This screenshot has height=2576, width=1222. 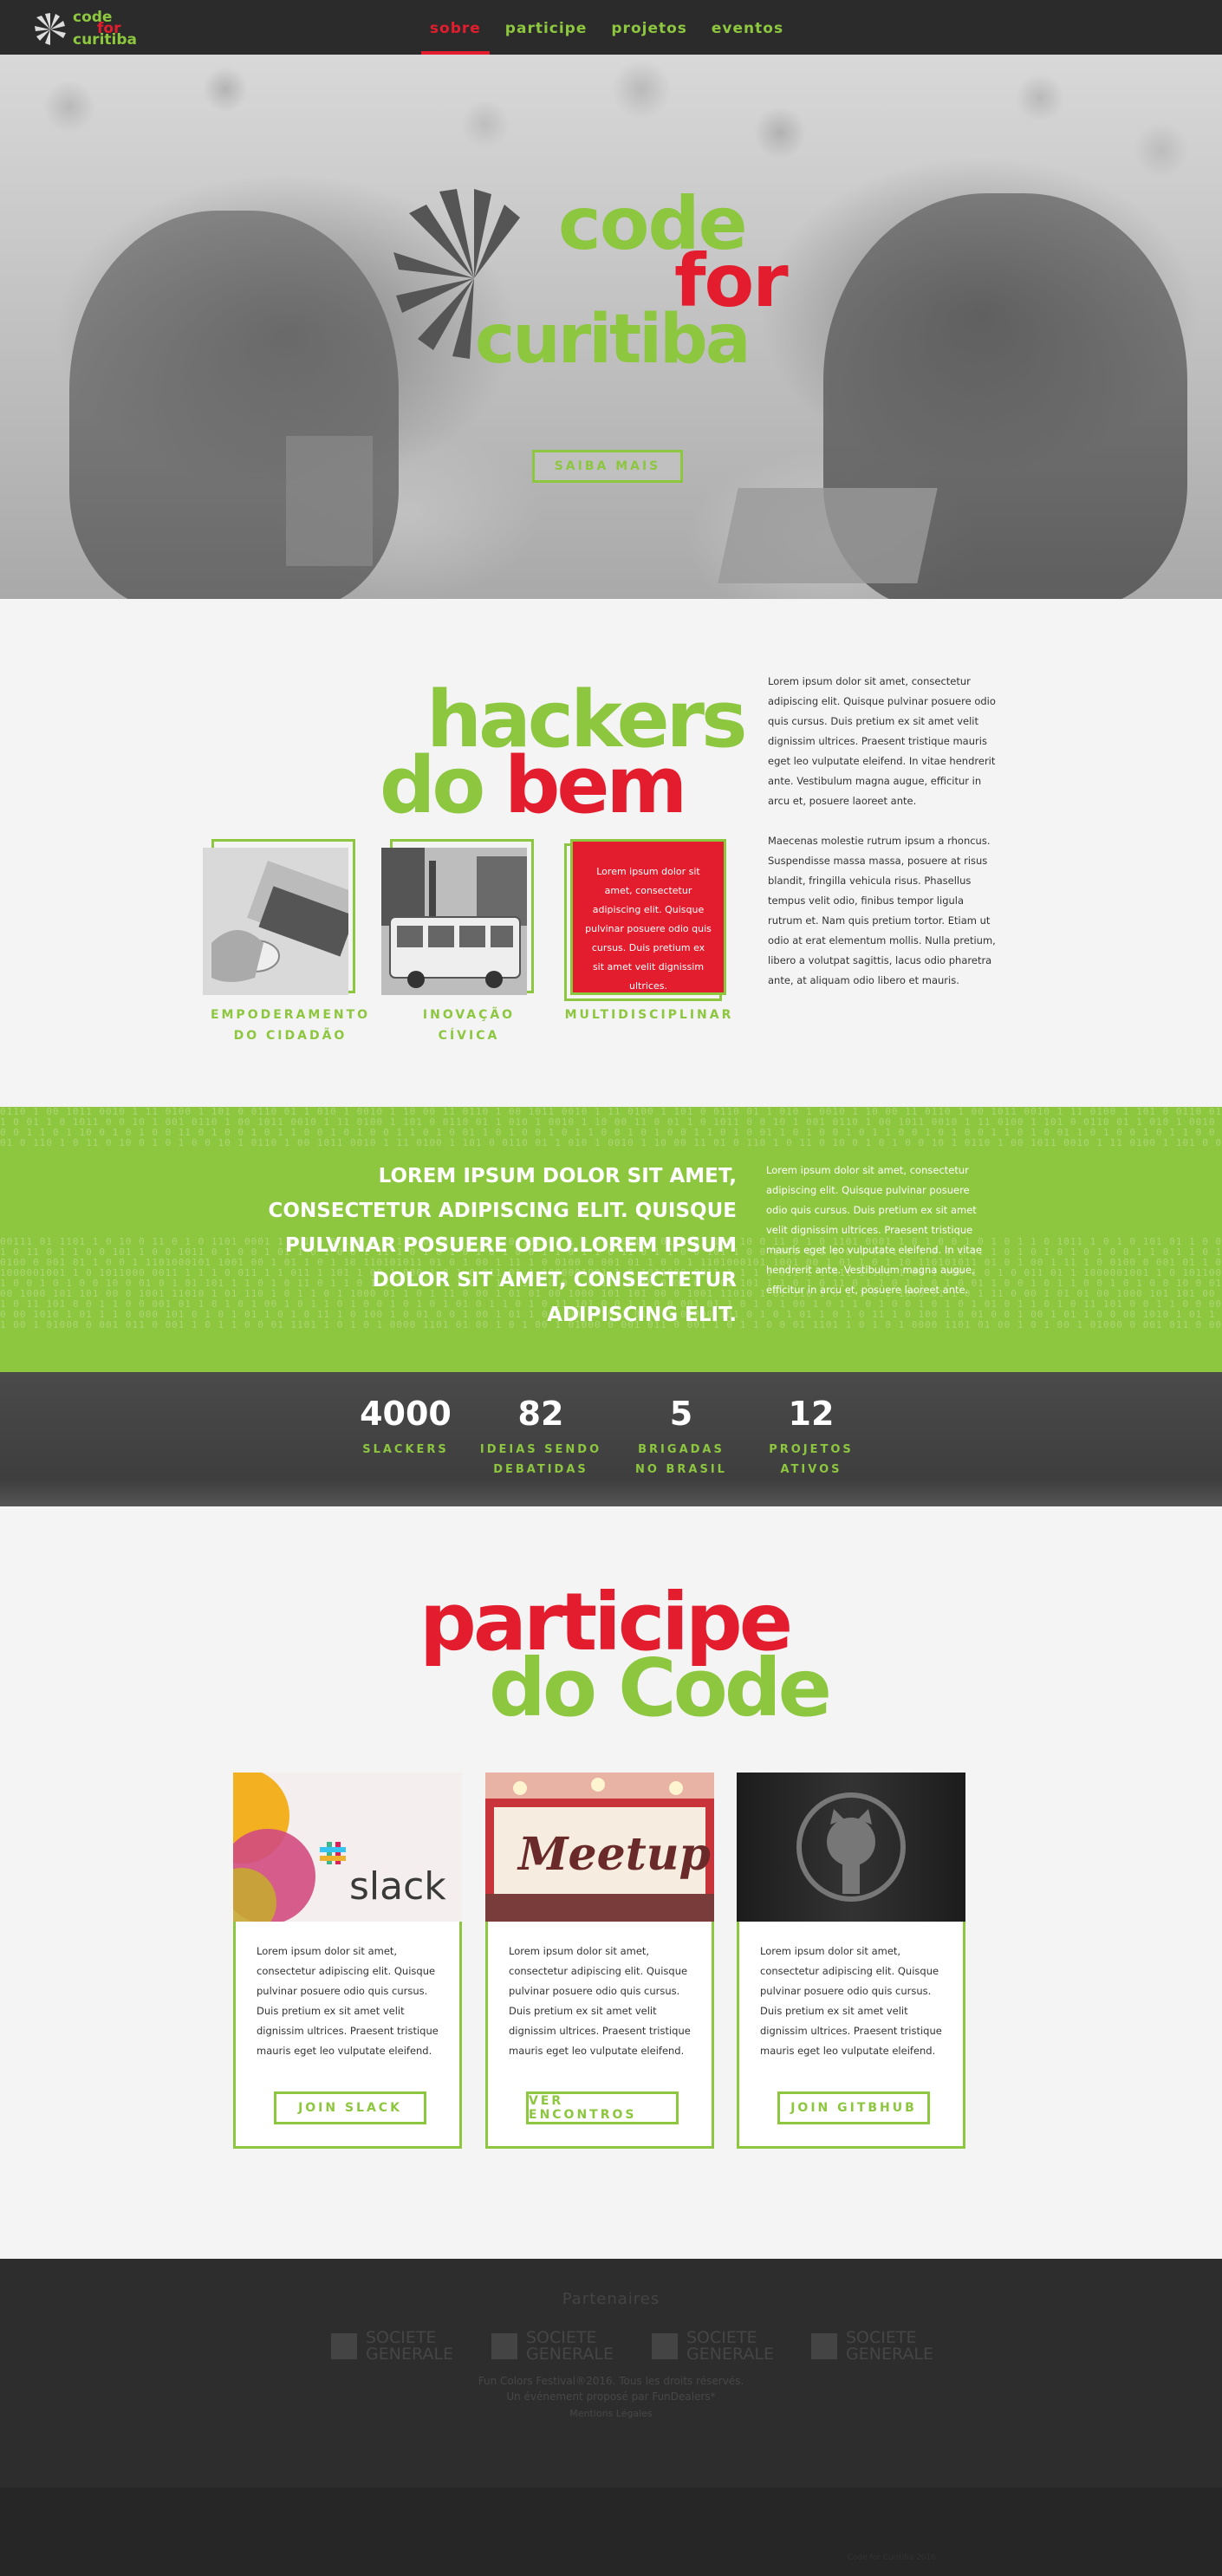 What do you see at coordinates (469, 1036) in the screenshot?
I see `feature-label-line2: CÍVICA` at bounding box center [469, 1036].